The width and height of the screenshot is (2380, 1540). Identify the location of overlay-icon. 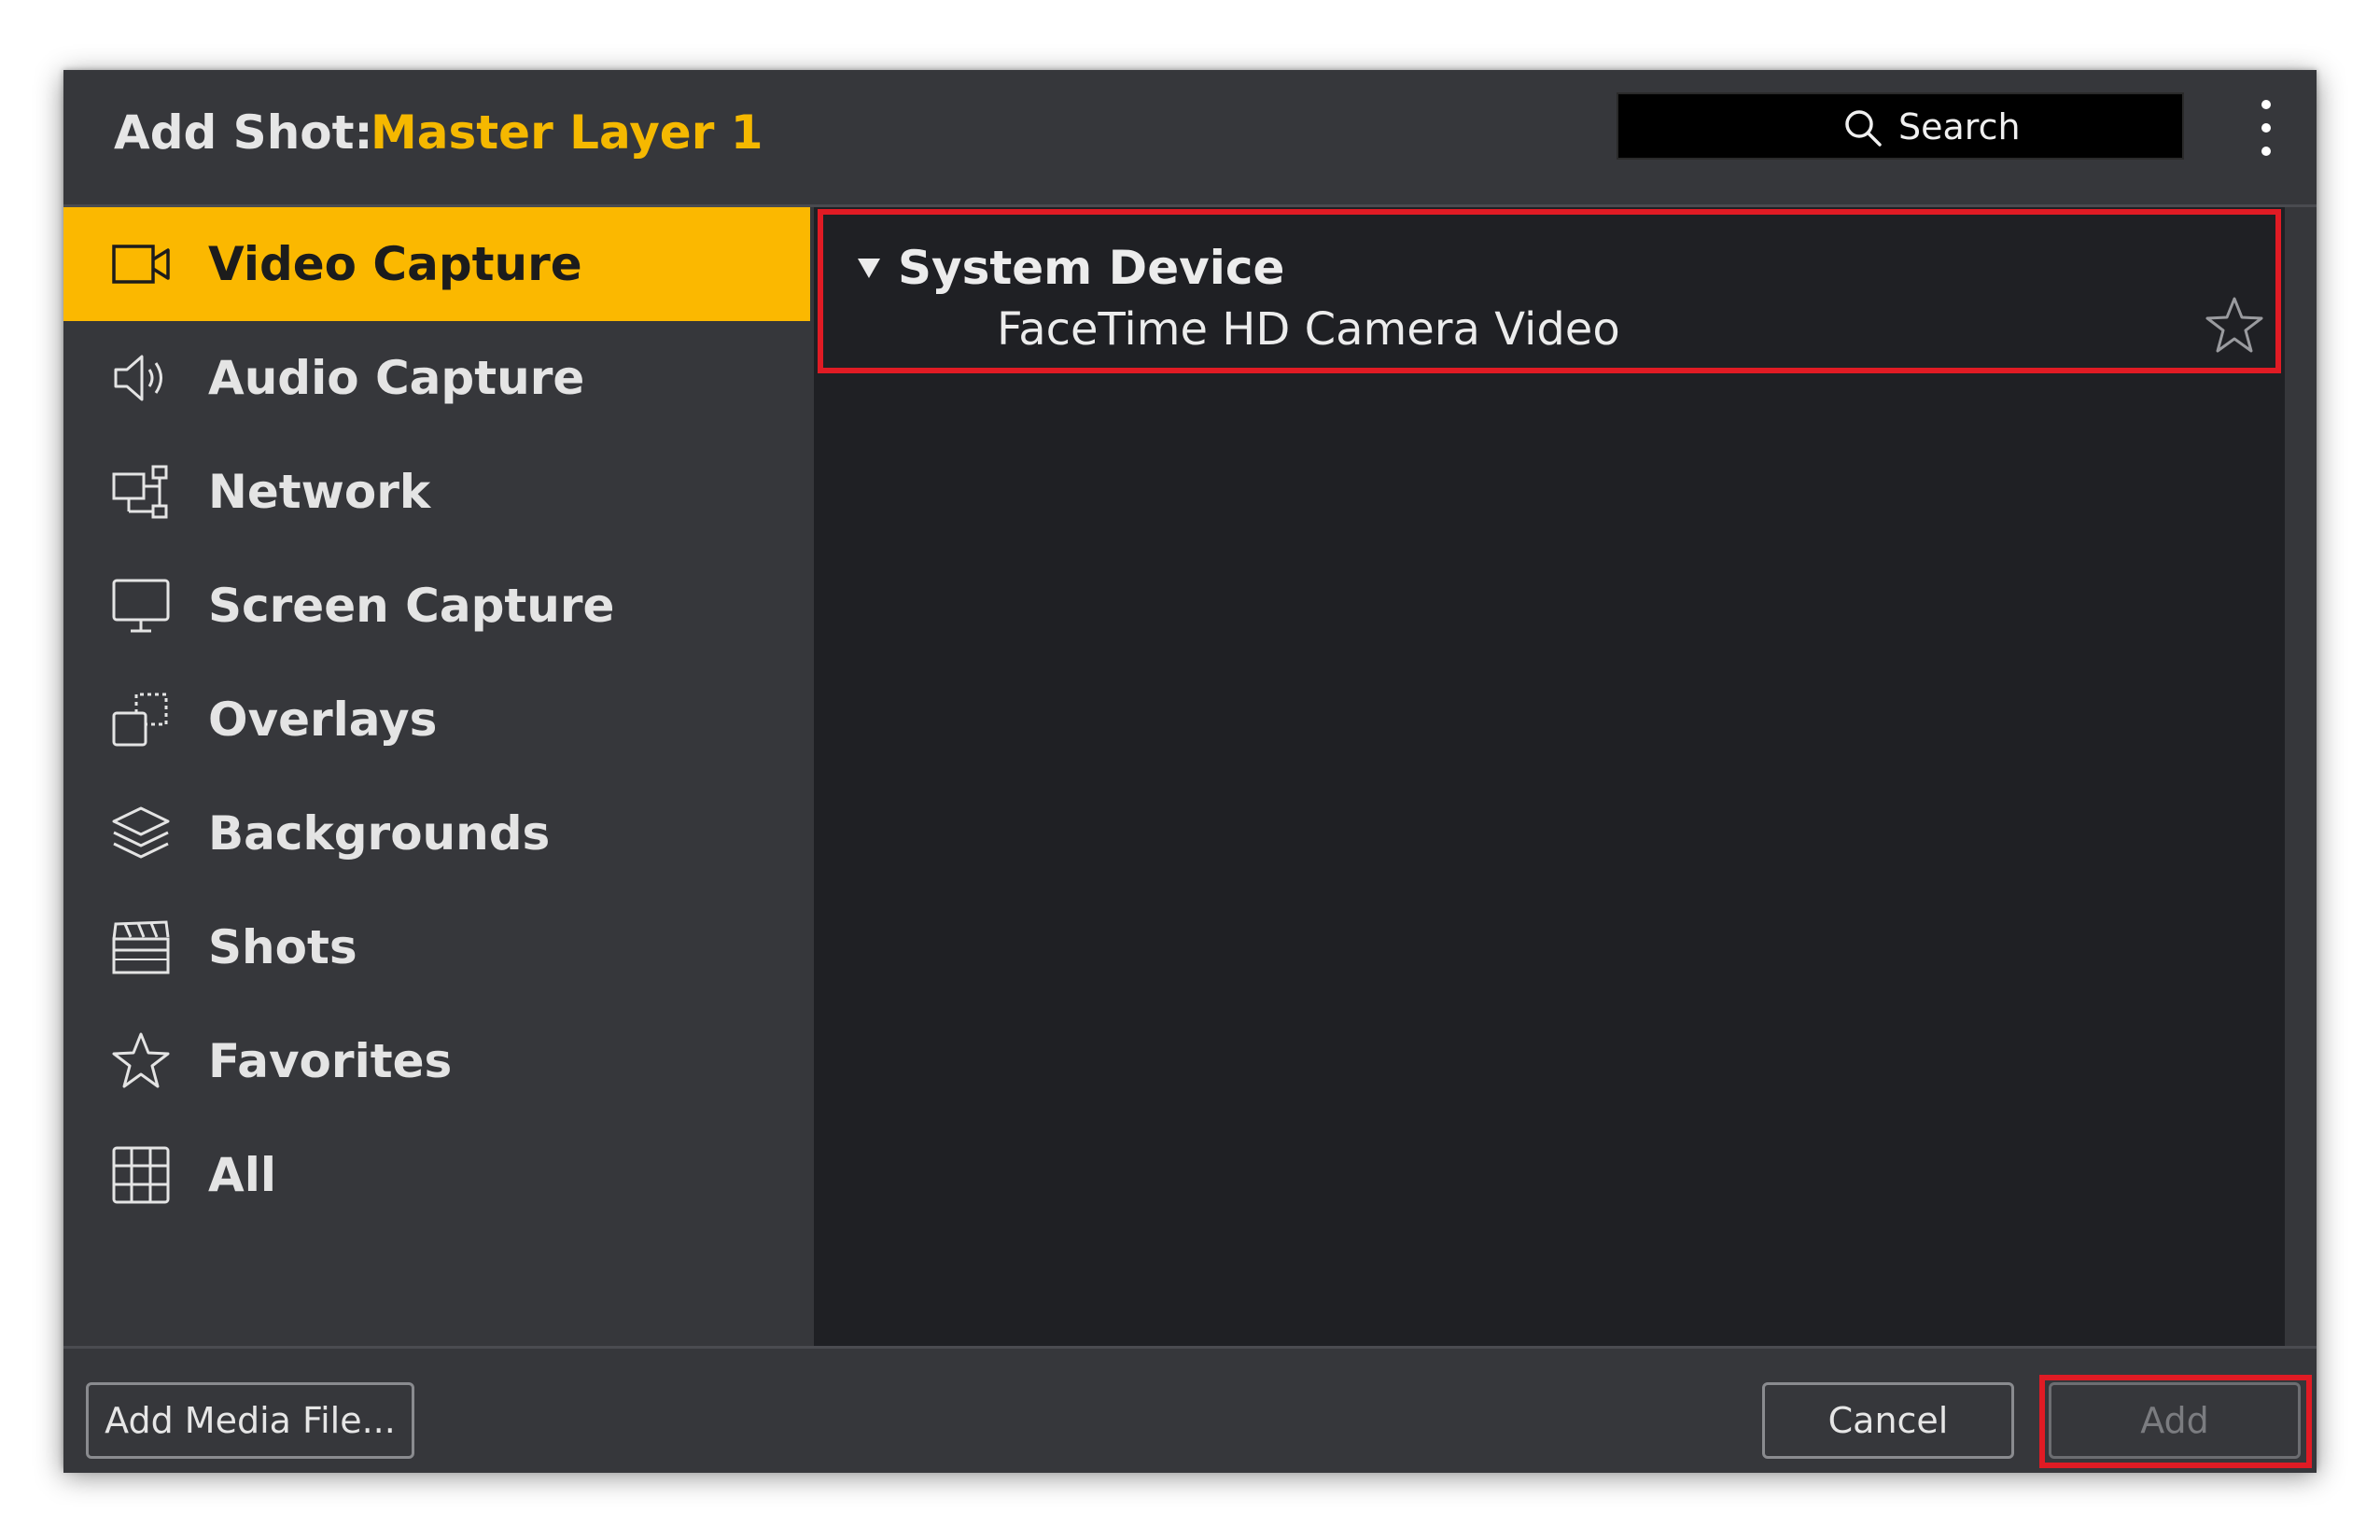
(140, 720).